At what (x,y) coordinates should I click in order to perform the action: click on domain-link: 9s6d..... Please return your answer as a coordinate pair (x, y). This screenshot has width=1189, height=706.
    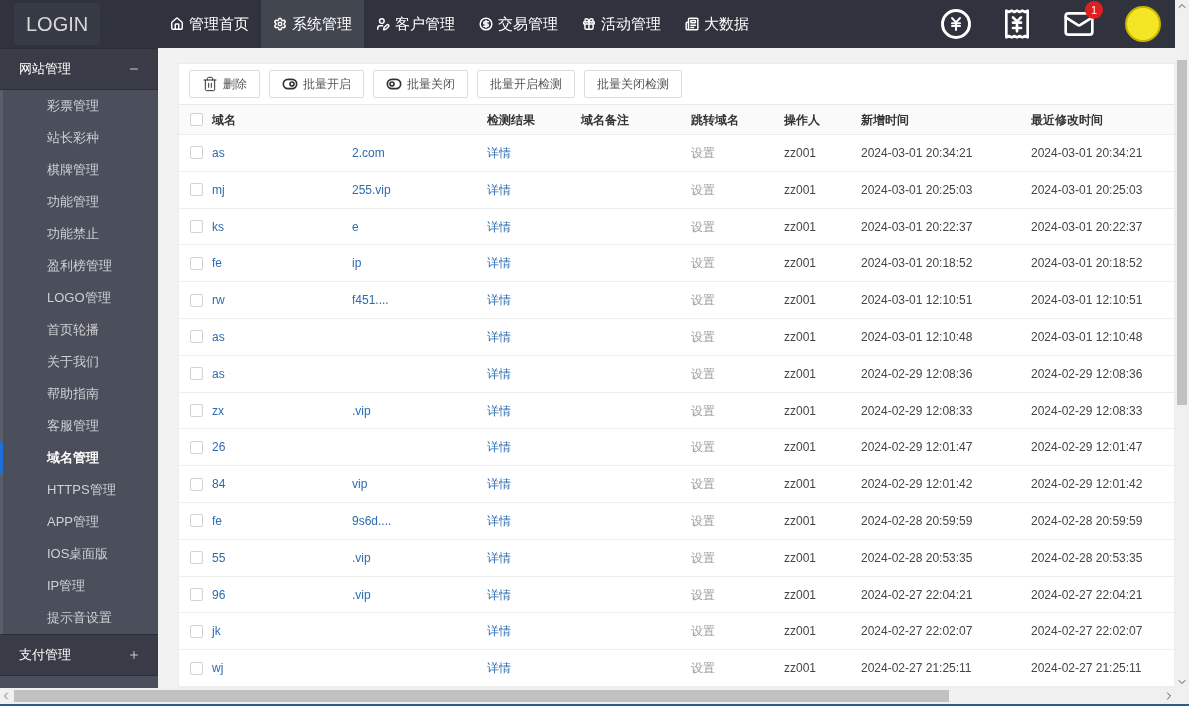
    Looking at the image, I should click on (372, 520).